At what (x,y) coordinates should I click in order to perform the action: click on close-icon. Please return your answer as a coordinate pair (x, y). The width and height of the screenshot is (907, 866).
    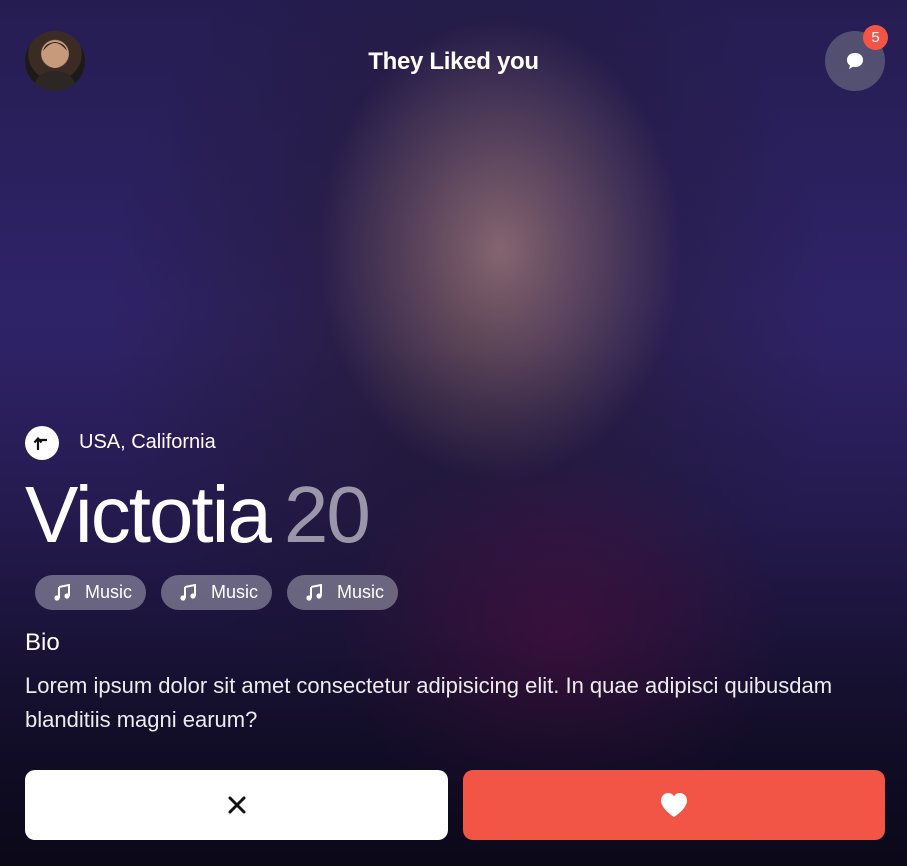
    Looking at the image, I should click on (236, 805).